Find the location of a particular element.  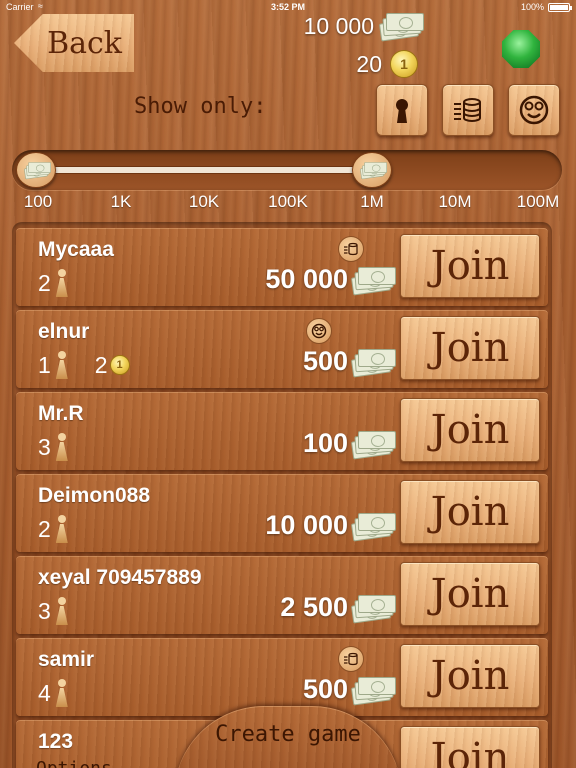

game-row: elnur 1 2 1 500 Join is located at coordinates (282, 349).